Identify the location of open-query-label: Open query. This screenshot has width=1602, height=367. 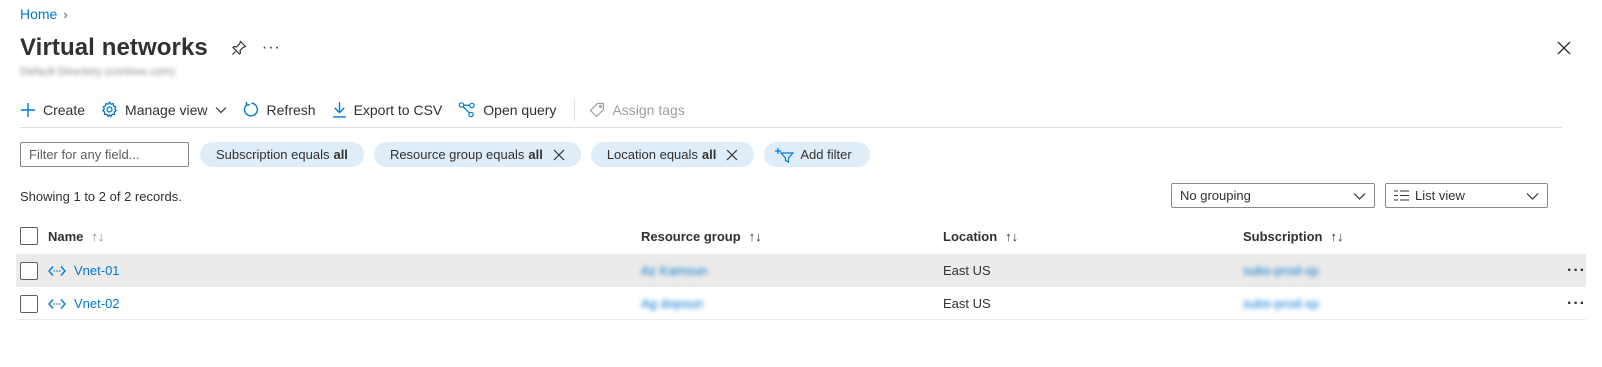
(520, 109).